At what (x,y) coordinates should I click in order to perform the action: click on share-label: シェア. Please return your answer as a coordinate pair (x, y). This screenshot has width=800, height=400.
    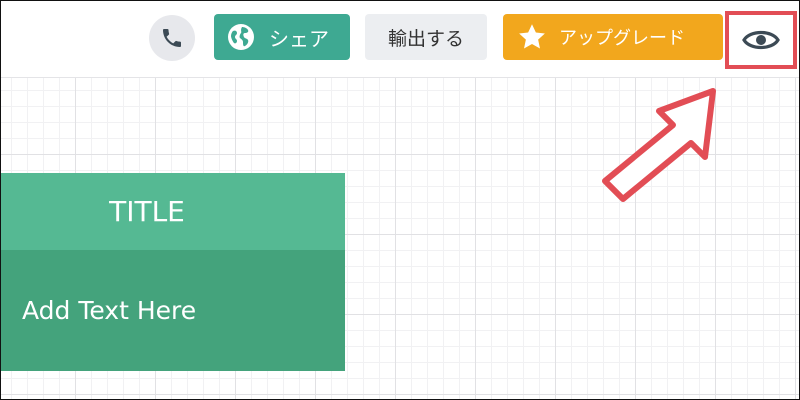
    Looking at the image, I should click on (299, 38).